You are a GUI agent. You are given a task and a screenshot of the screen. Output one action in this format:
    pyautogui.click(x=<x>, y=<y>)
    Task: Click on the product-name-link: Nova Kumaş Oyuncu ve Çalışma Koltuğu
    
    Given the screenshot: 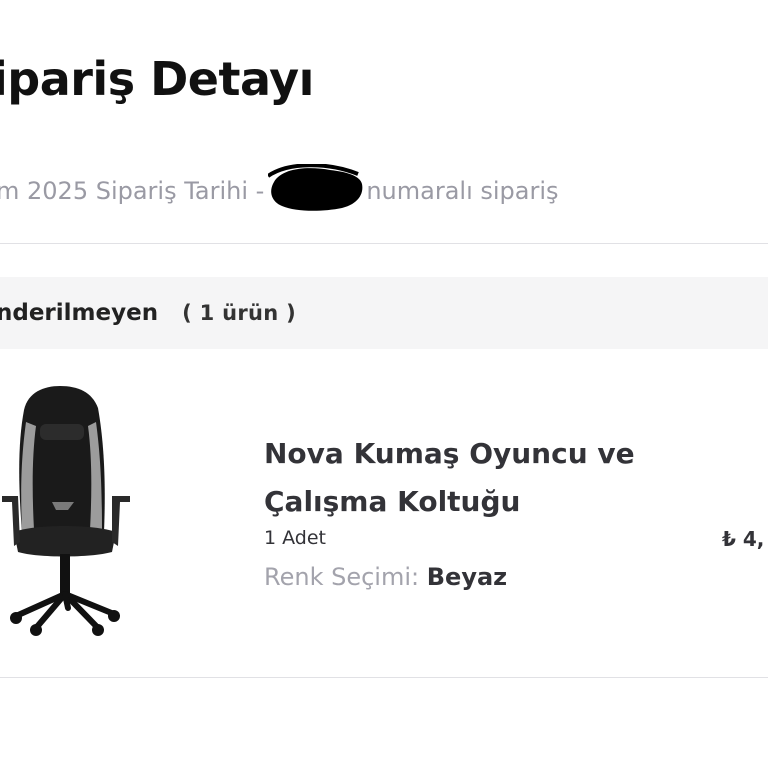 What is the action you would take?
    pyautogui.click(x=474, y=478)
    